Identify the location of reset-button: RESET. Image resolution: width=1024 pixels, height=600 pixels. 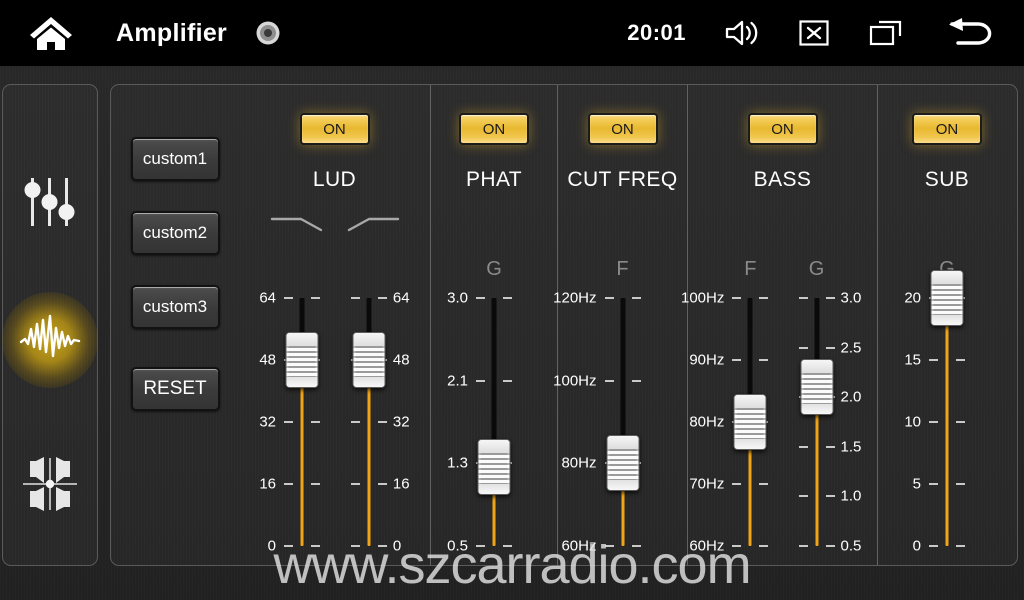
(175, 389).